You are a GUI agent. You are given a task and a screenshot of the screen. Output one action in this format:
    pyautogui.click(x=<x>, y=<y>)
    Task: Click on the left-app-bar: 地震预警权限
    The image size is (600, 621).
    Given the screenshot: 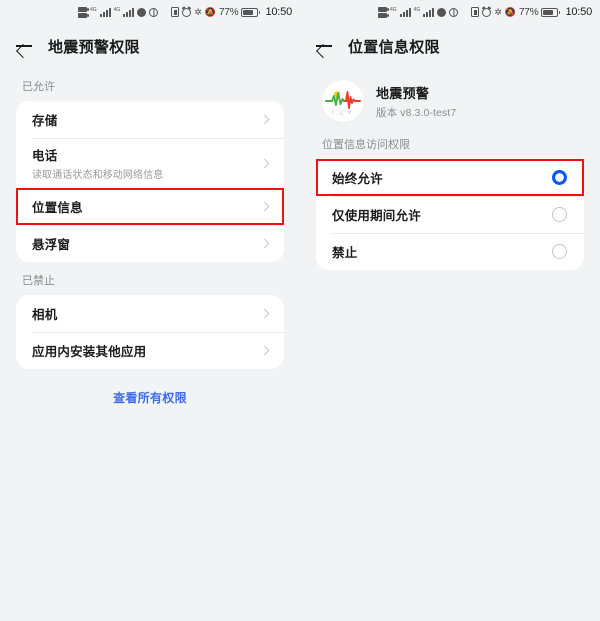 What is the action you would take?
    pyautogui.click(x=150, y=46)
    